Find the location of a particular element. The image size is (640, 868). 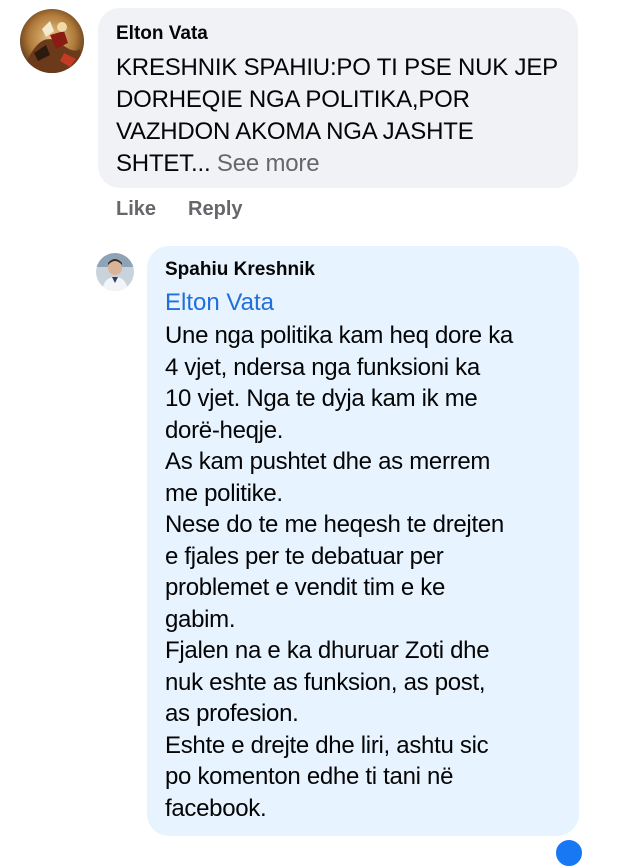

avatar-person-icon is located at coordinates (115, 272).